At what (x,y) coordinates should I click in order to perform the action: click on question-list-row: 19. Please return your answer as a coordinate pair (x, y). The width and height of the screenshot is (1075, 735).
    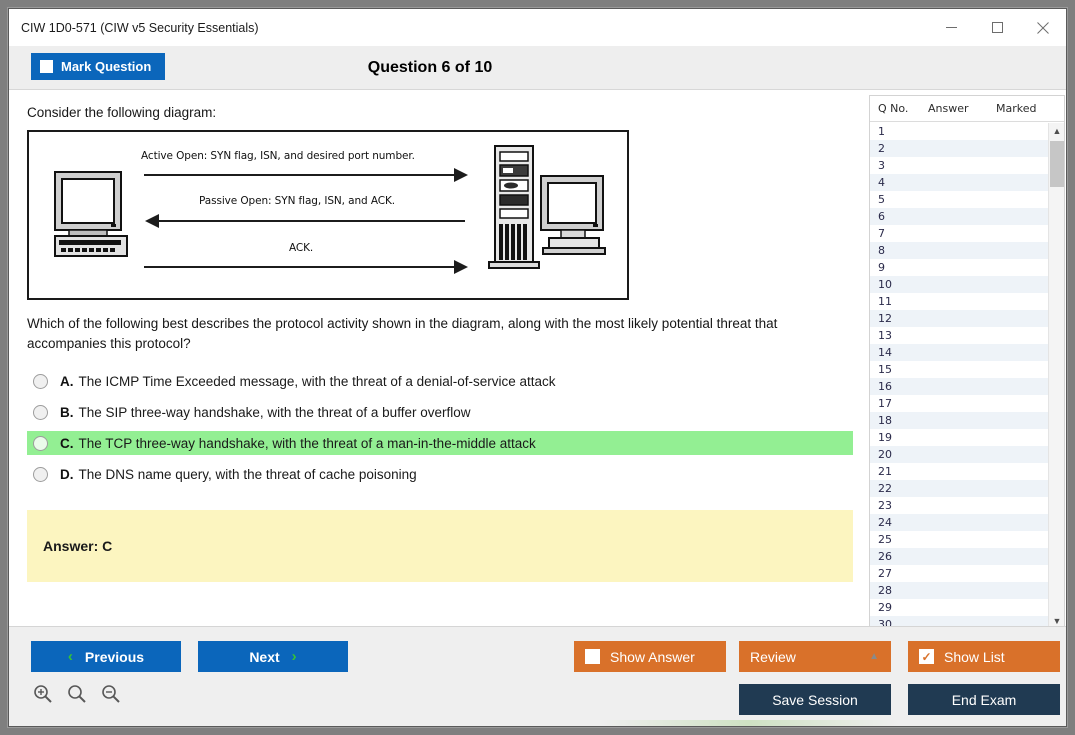
    Looking at the image, I should click on (959, 437).